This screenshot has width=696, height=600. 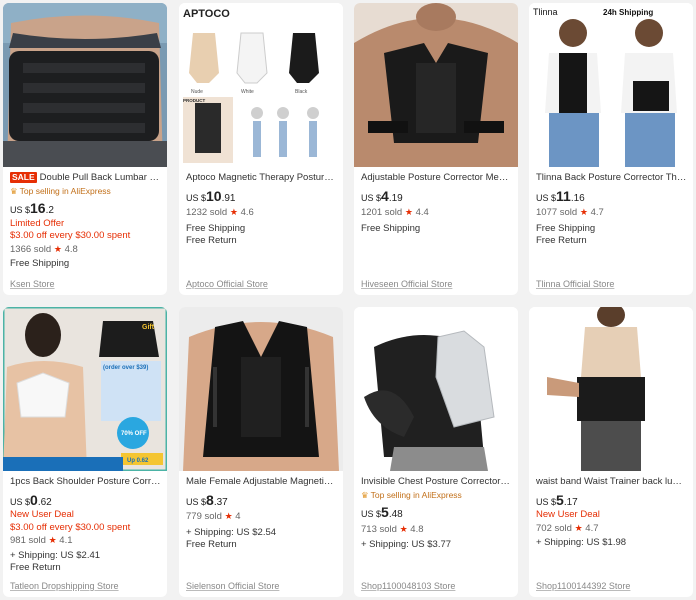 I want to click on product-image: Tlinna 24h Shipping, so click(x=611, y=85).